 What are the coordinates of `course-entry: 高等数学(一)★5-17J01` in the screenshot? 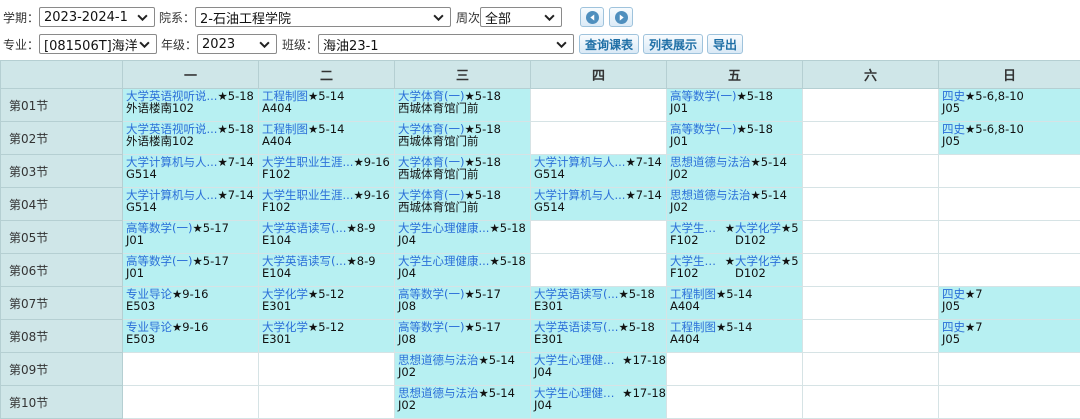 It's located at (190, 266).